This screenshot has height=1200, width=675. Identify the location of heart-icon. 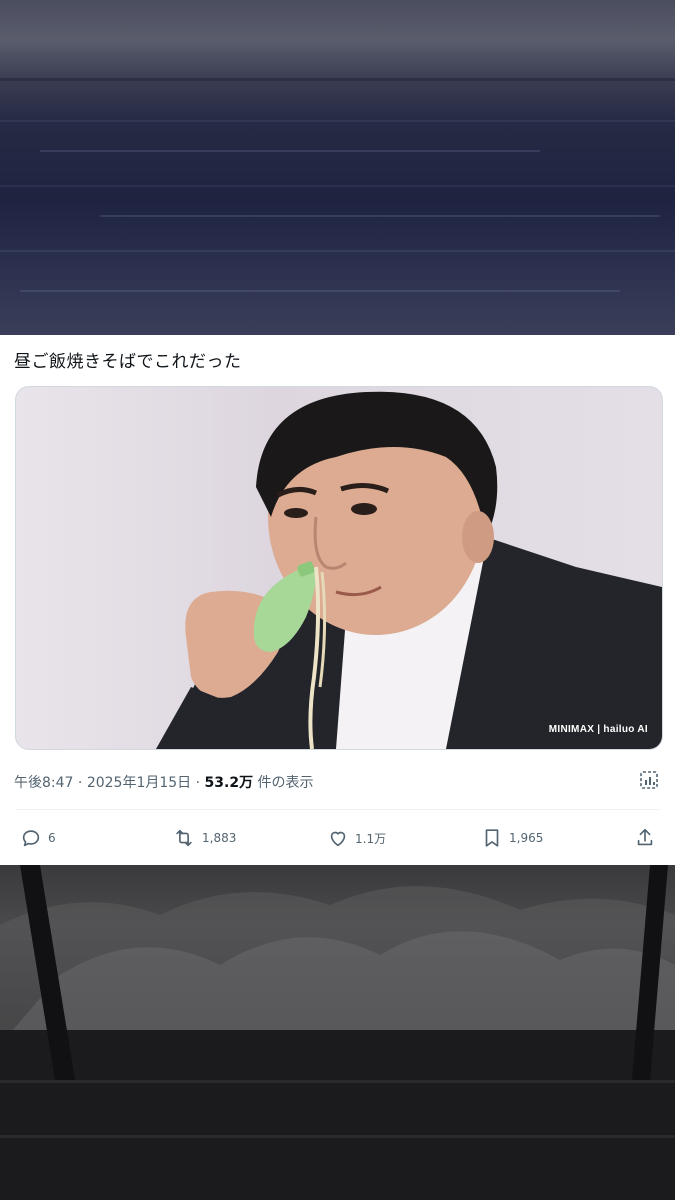
(338, 839).